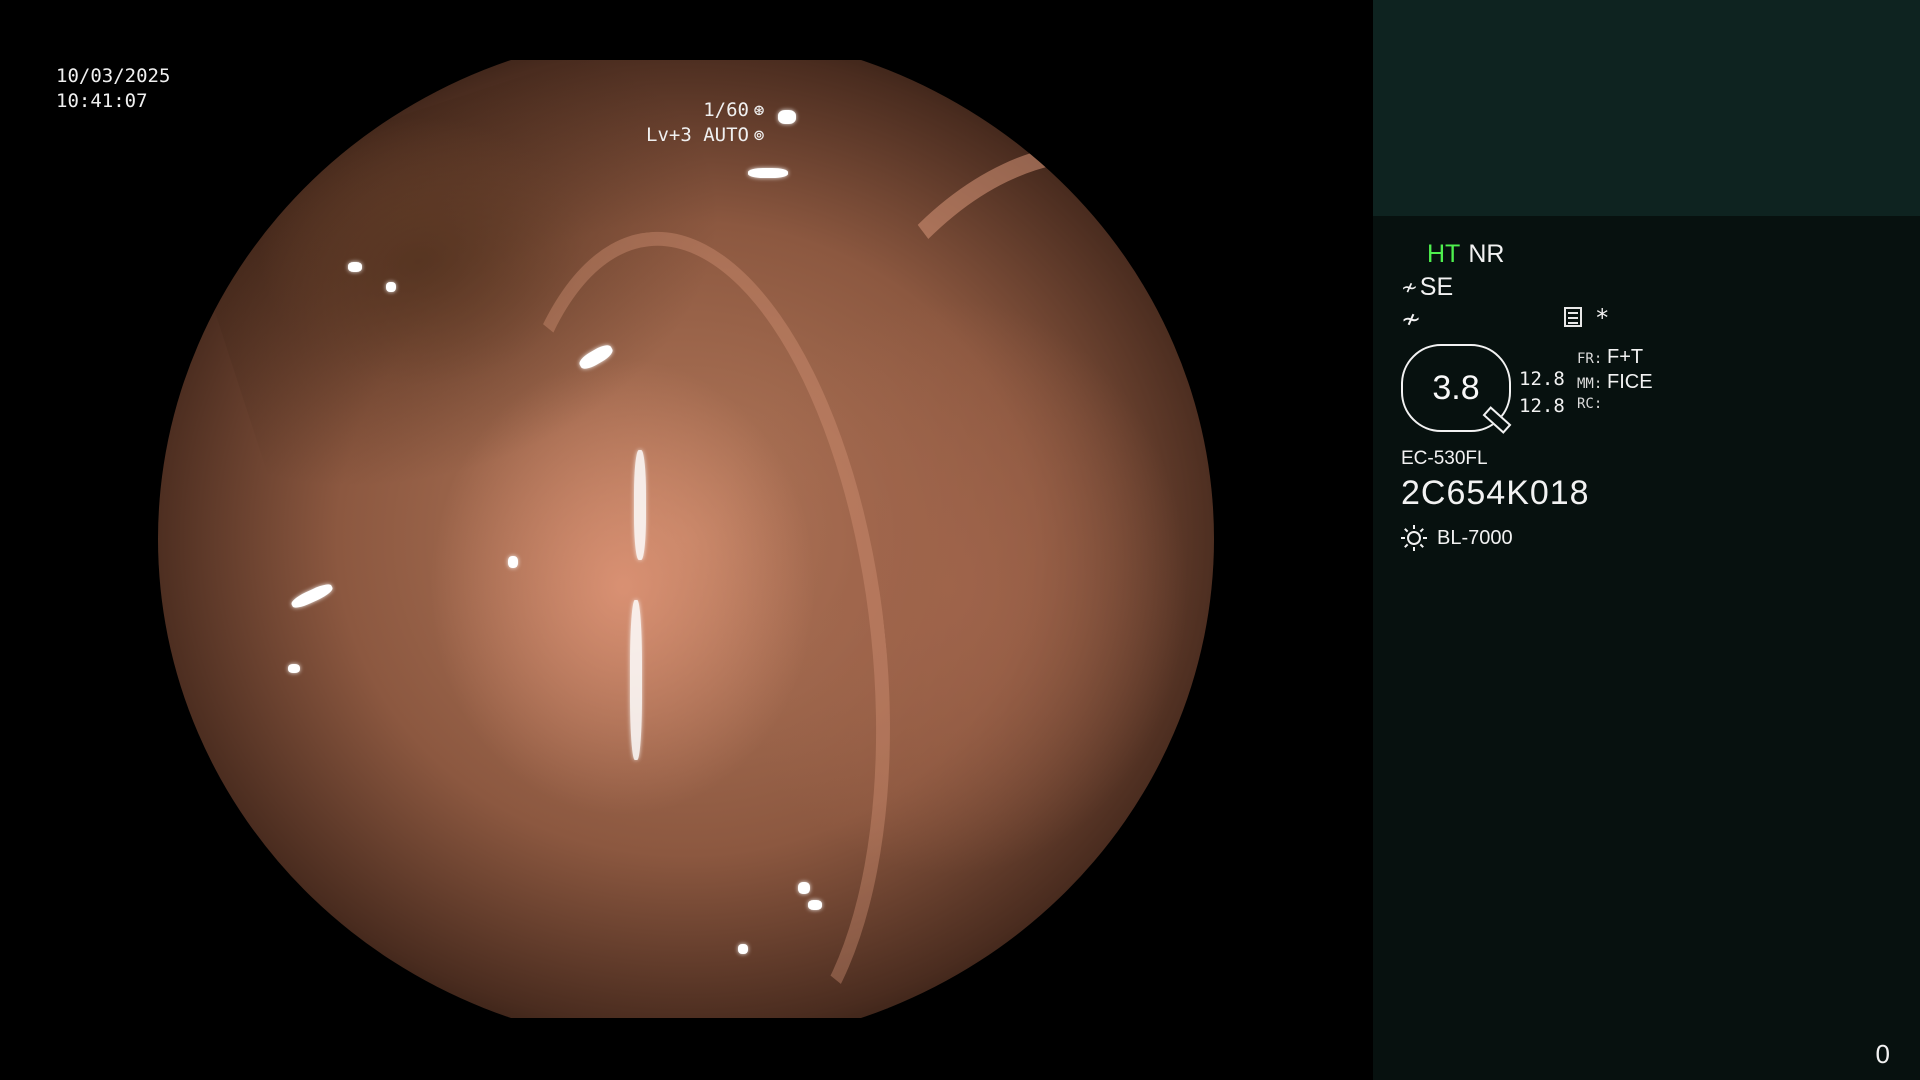  What do you see at coordinates (1630, 382) in the screenshot?
I see `mm-value: FICE` at bounding box center [1630, 382].